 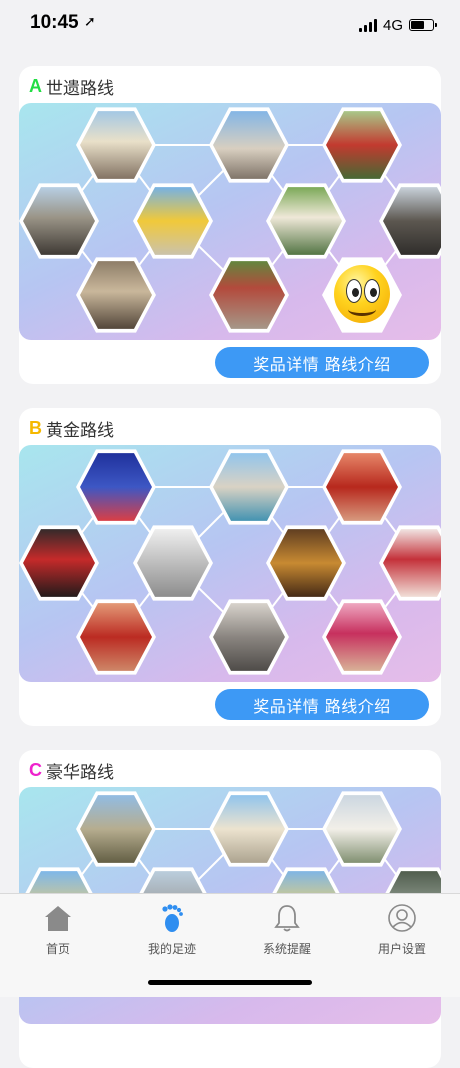 What do you see at coordinates (230, 25) in the screenshot?
I see `status-bar: 10:45 ➚ 4G` at bounding box center [230, 25].